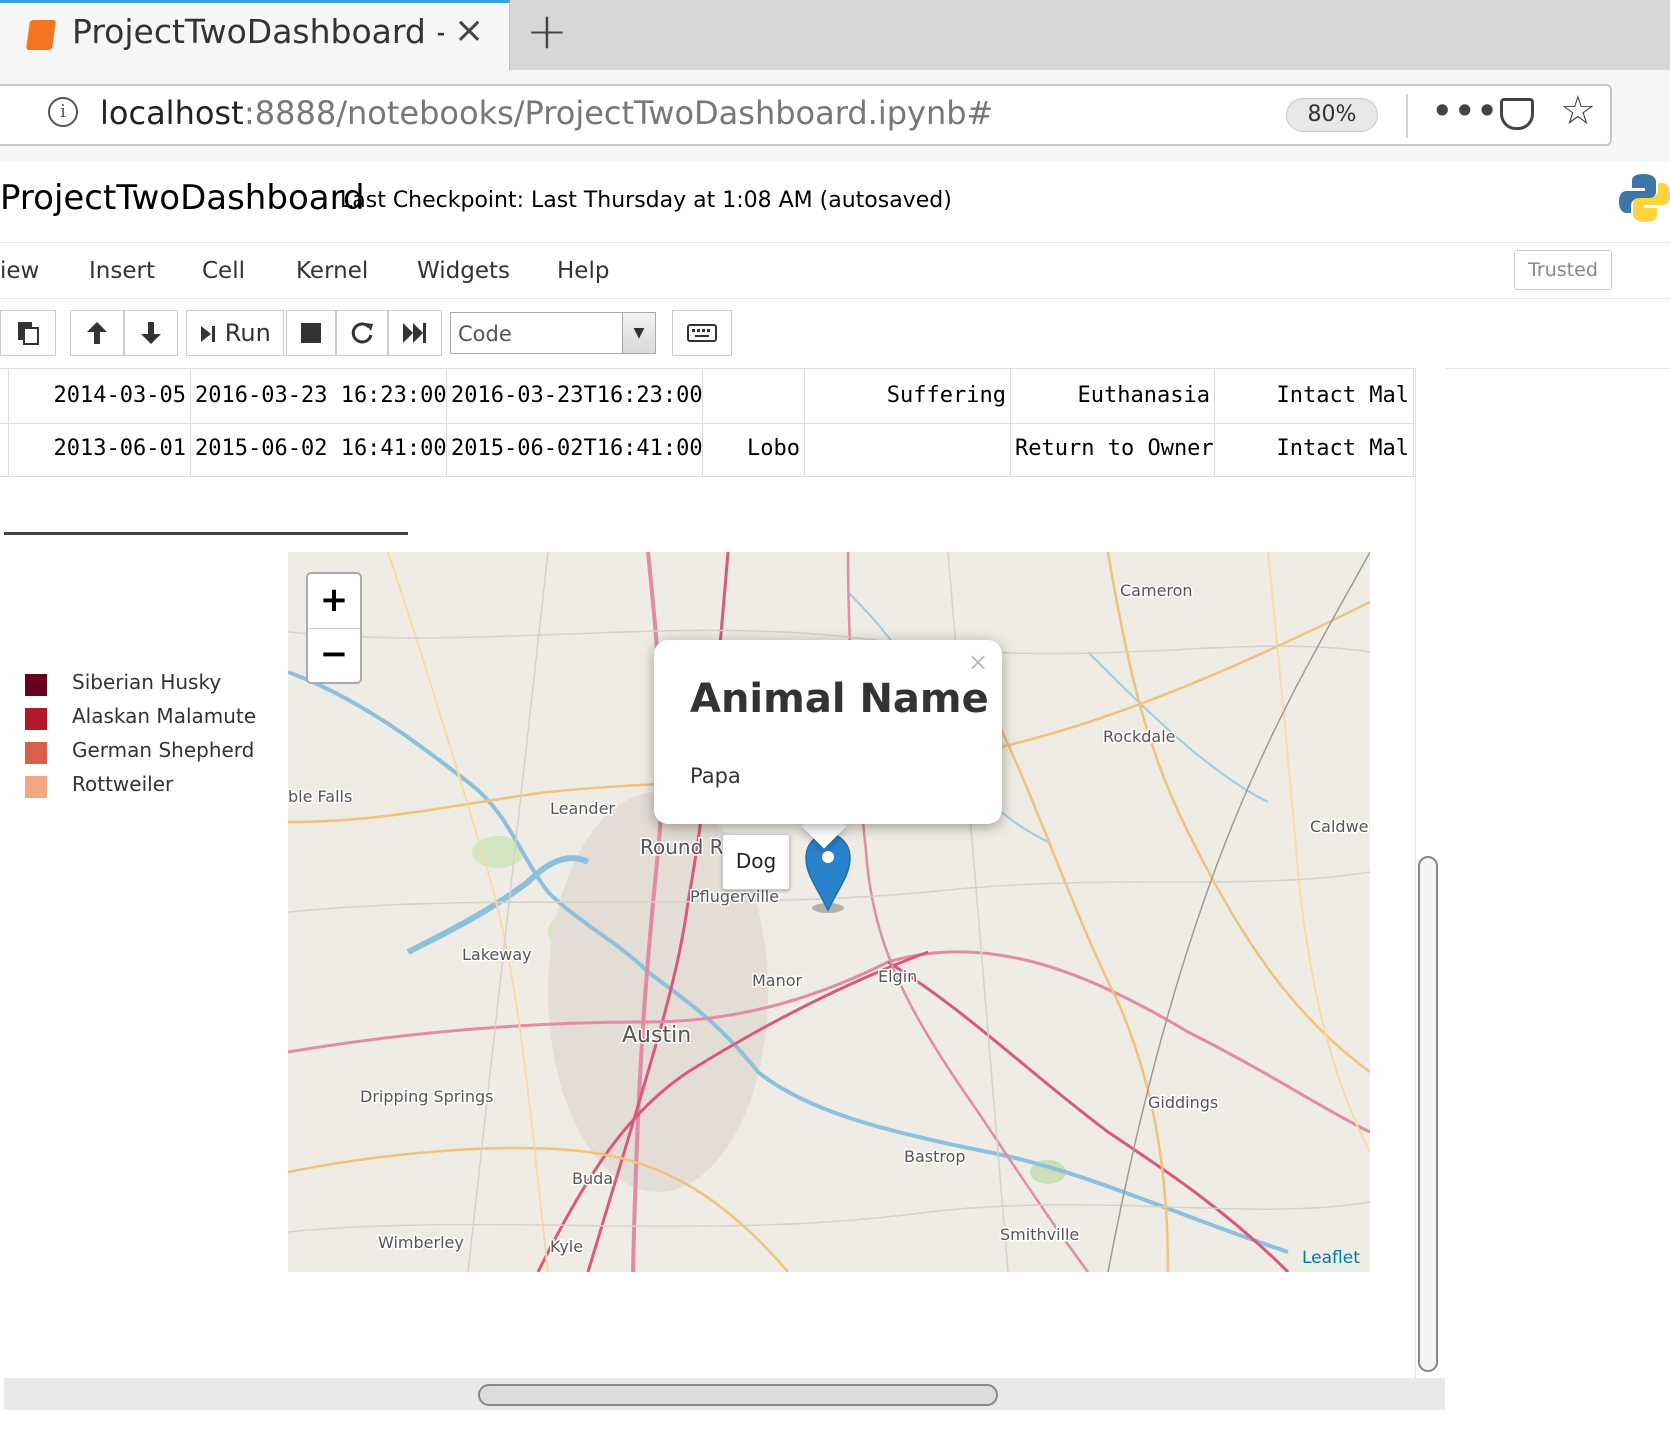 This screenshot has height=1450, width=1670. I want to click on vertical-scroll-thumb, so click(1428, 1114).